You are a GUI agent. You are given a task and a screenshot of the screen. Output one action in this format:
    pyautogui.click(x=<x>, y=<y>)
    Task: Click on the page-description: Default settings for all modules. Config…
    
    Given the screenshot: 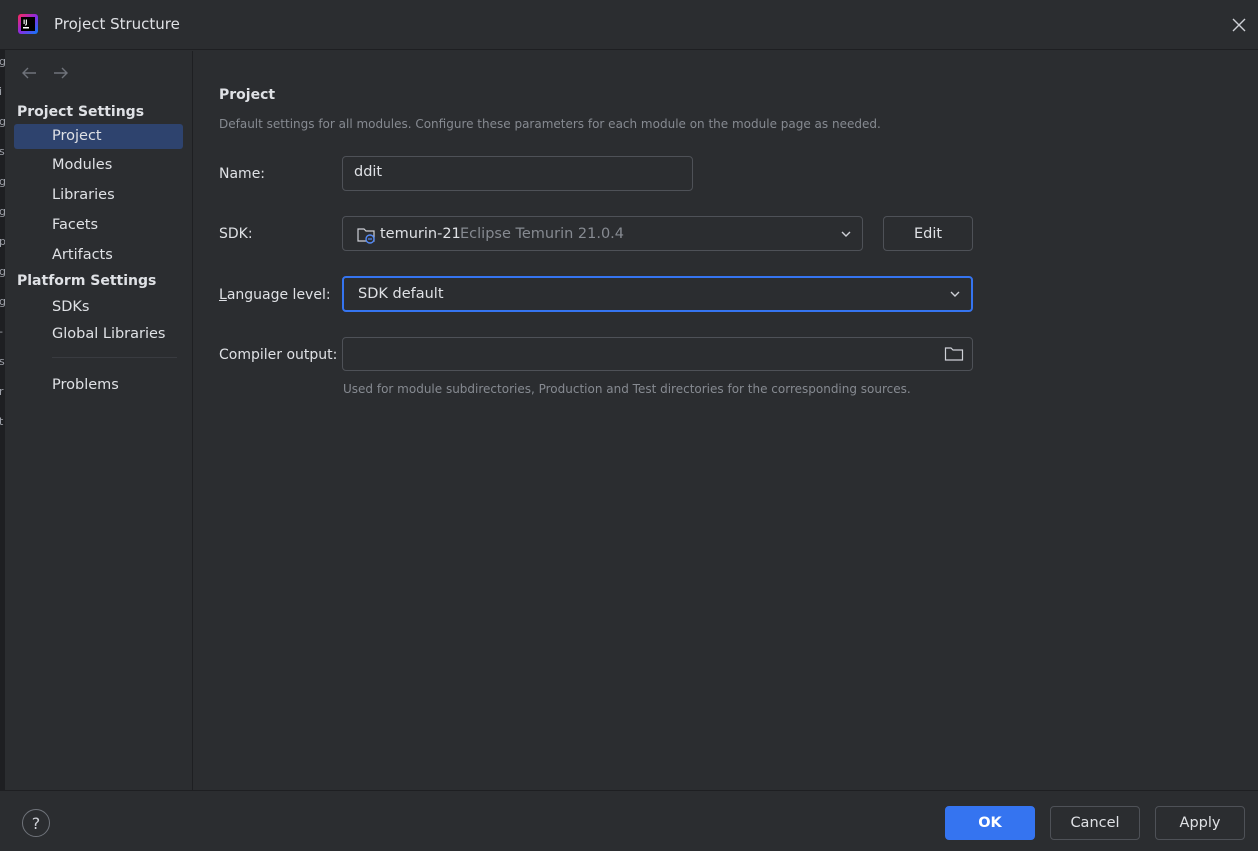 What is the action you would take?
    pyautogui.click(x=550, y=124)
    